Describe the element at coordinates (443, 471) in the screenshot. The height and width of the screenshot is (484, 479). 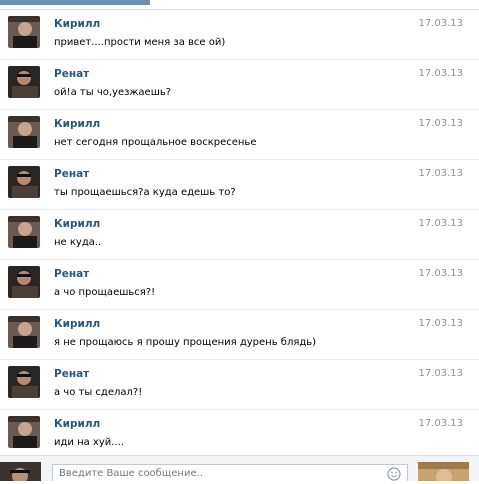
I see `peer-avatar` at that location.